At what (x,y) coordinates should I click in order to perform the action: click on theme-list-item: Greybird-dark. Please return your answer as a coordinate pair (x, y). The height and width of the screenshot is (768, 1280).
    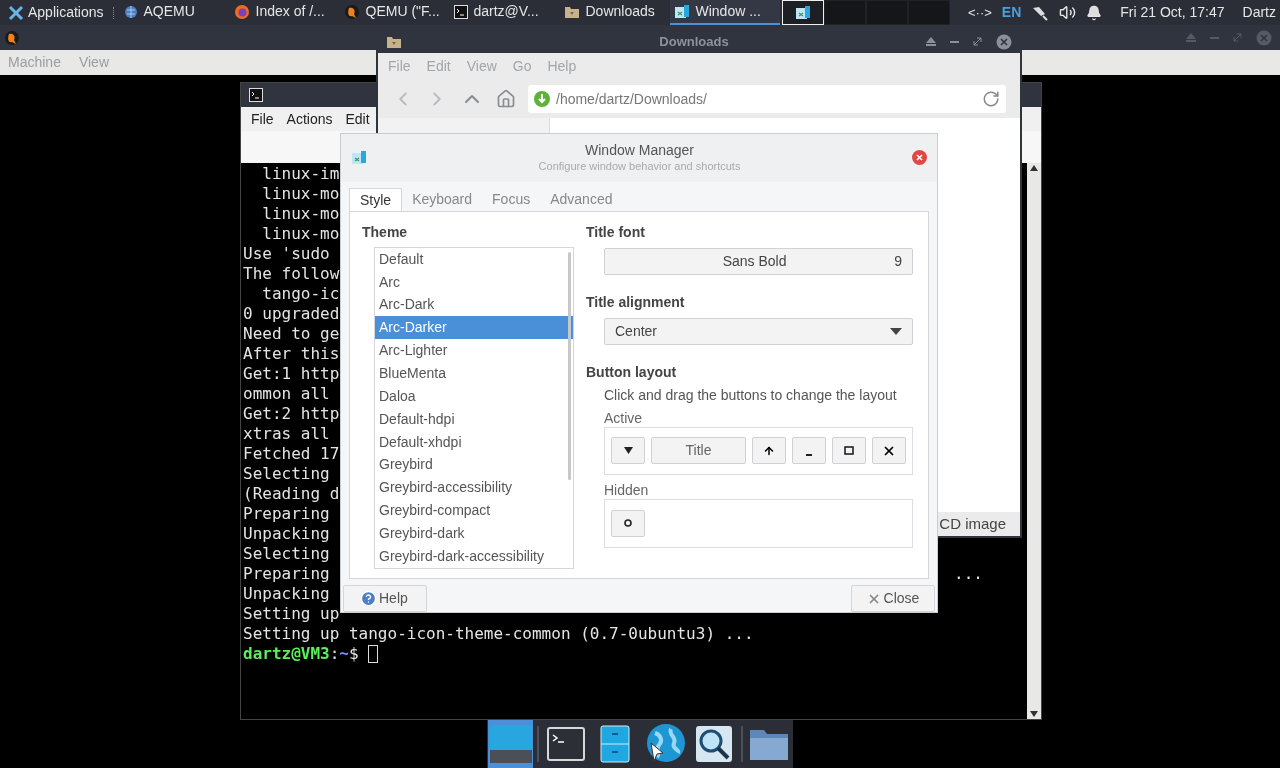
    Looking at the image, I should click on (474, 533).